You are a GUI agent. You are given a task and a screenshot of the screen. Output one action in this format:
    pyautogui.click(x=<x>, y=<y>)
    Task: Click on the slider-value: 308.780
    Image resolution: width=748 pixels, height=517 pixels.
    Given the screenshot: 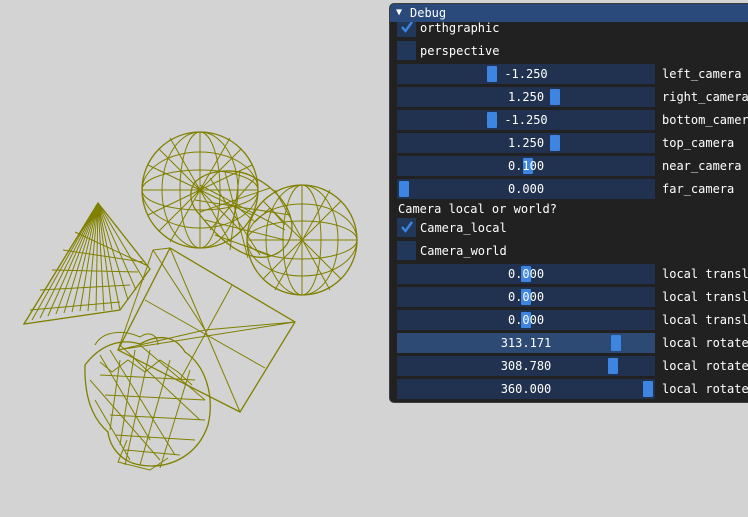 What is the action you would take?
    pyautogui.click(x=526, y=366)
    